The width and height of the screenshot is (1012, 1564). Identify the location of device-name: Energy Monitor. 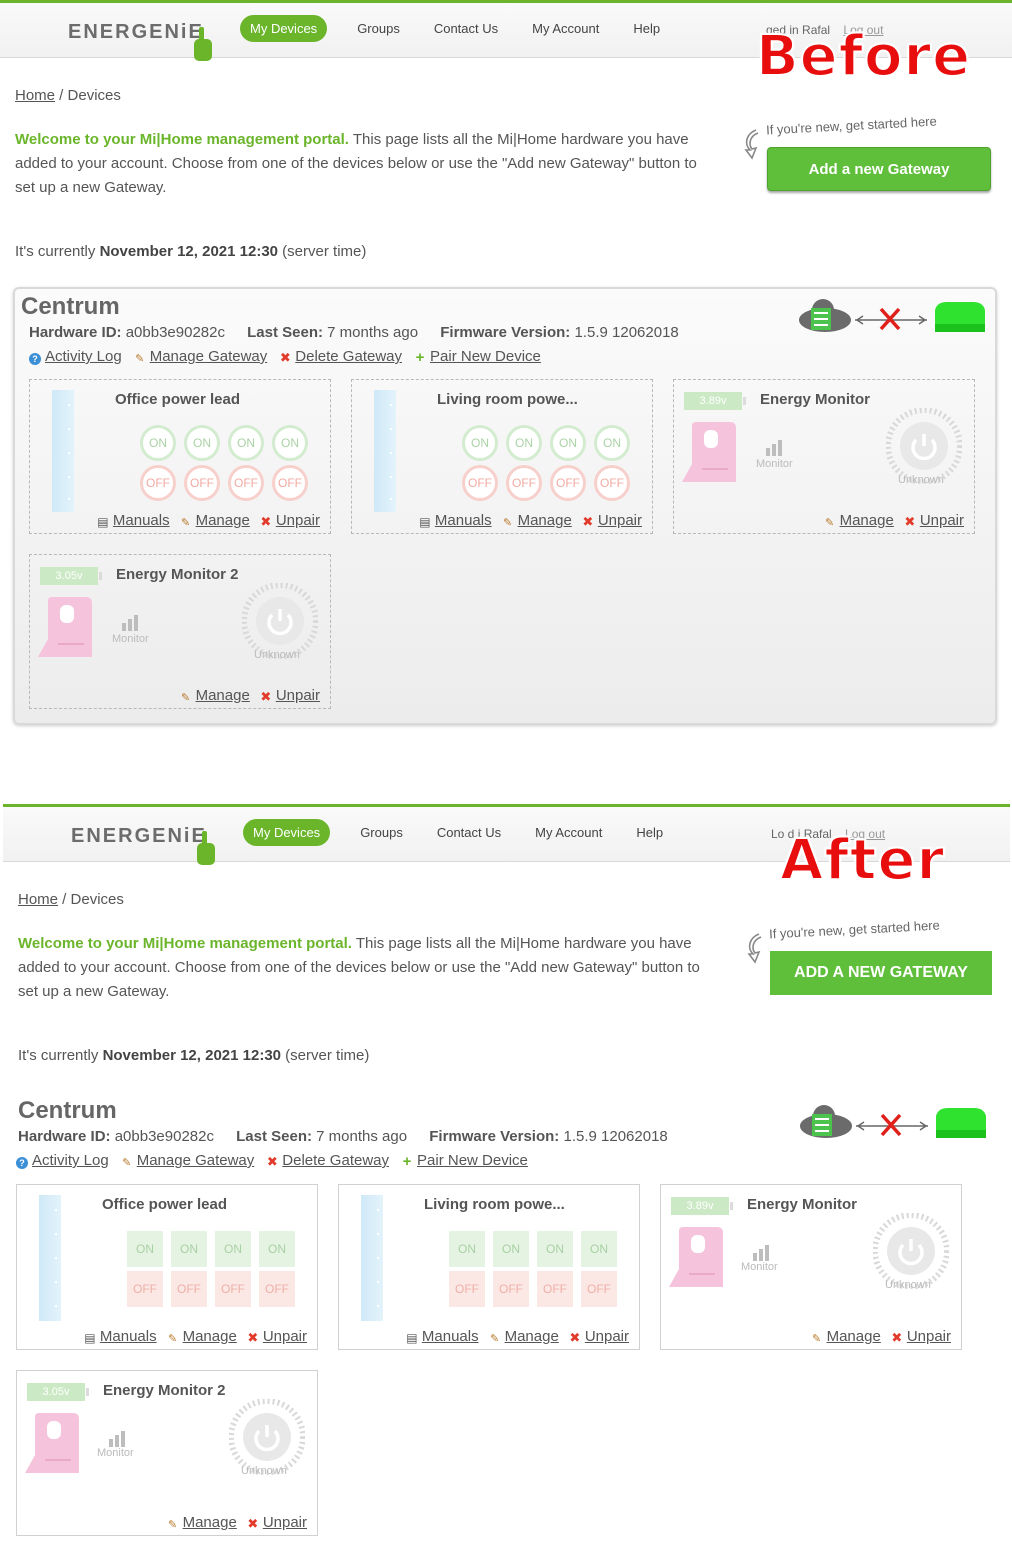
(815, 399).